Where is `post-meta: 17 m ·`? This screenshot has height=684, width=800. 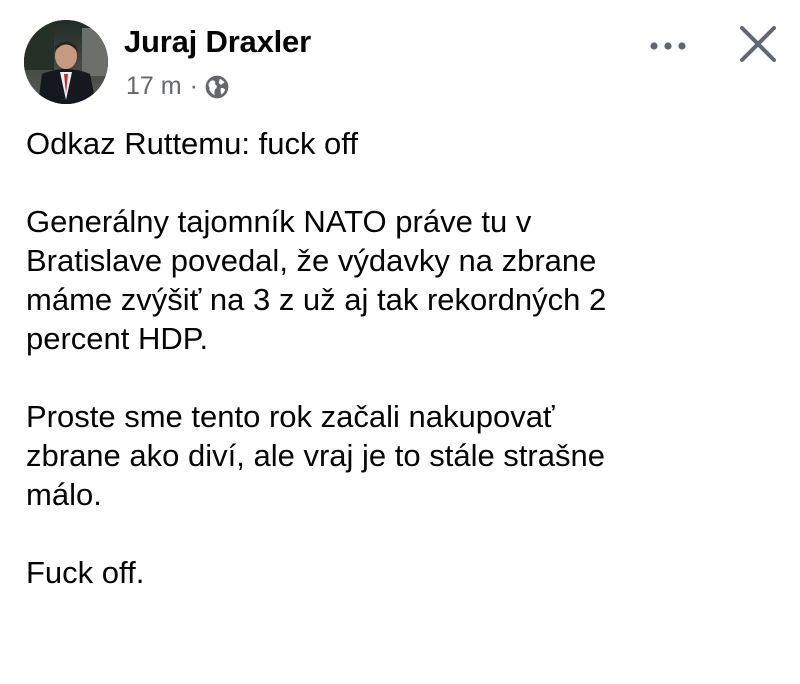
post-meta: 17 m · is located at coordinates (178, 86).